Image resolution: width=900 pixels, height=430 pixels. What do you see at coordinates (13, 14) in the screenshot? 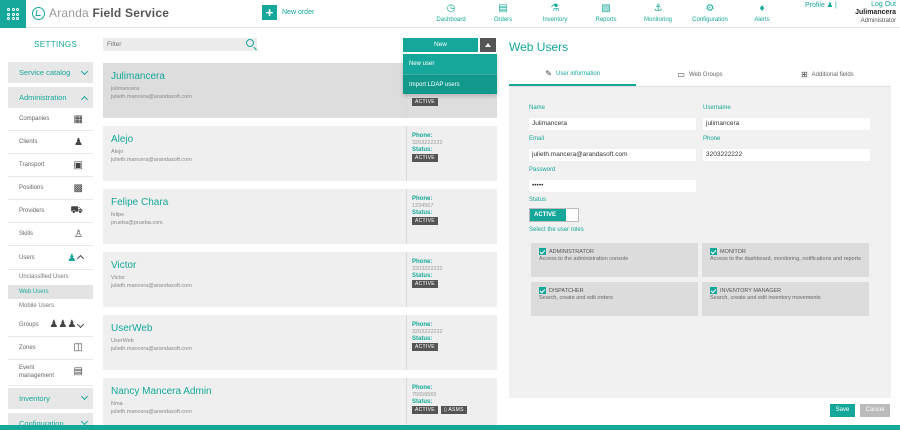
I see `apps-grid-icon` at bounding box center [13, 14].